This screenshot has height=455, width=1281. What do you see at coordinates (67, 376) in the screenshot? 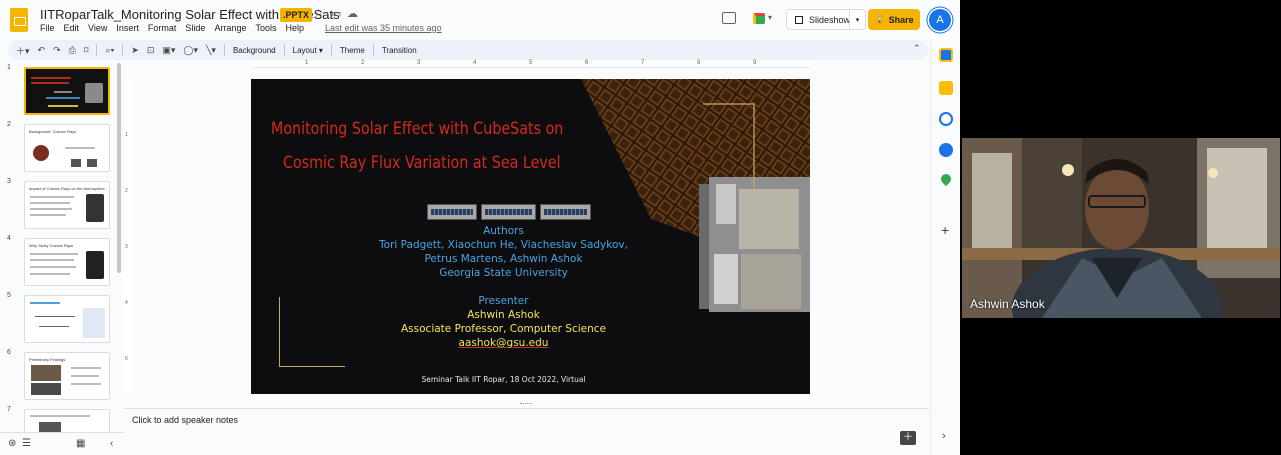
I see `slide-thumbnail: Preliminary Findings` at bounding box center [67, 376].